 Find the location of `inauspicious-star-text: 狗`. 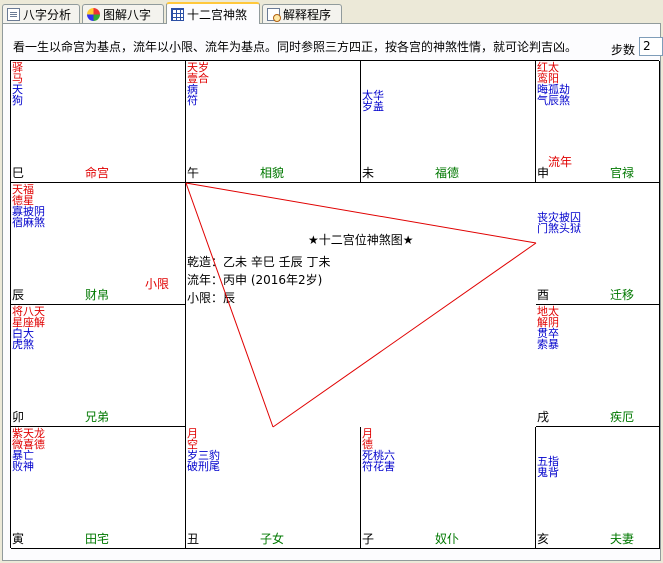

inauspicious-star-text: 狗 is located at coordinates (17, 100).